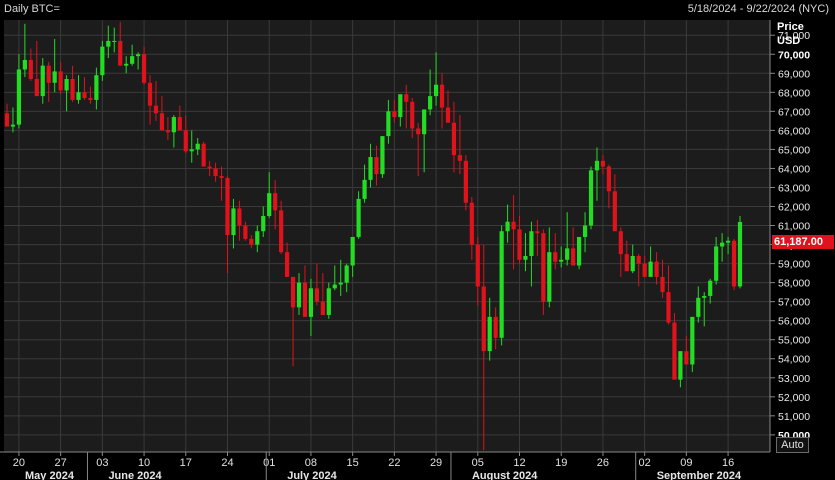 This screenshot has width=835, height=480. What do you see at coordinates (686, 463) in the screenshot?
I see `x-tick-label: 09` at bounding box center [686, 463].